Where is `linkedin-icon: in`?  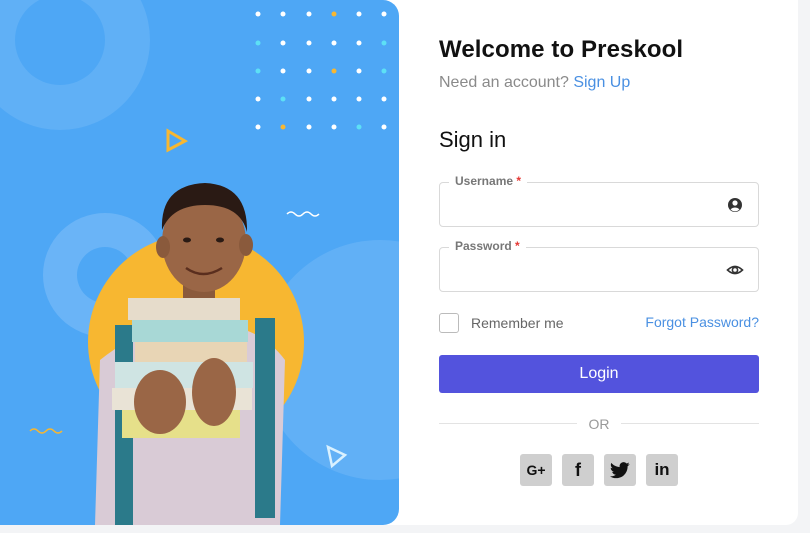 linkedin-icon: in is located at coordinates (662, 469).